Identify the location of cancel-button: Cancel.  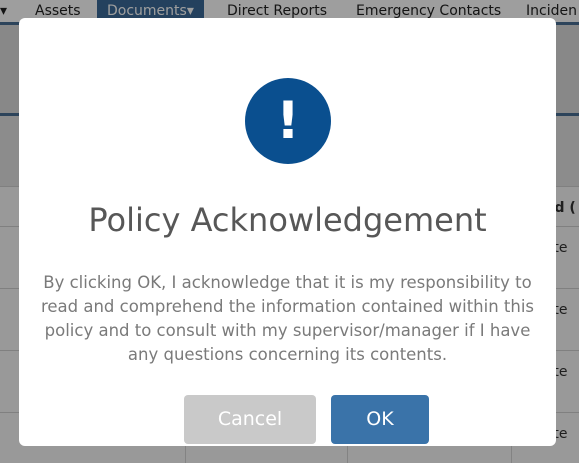
(250, 419).